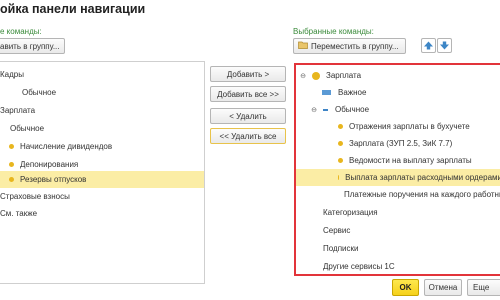 The image size is (500, 300). I want to click on available-commands-header: е команды:, so click(21, 31).